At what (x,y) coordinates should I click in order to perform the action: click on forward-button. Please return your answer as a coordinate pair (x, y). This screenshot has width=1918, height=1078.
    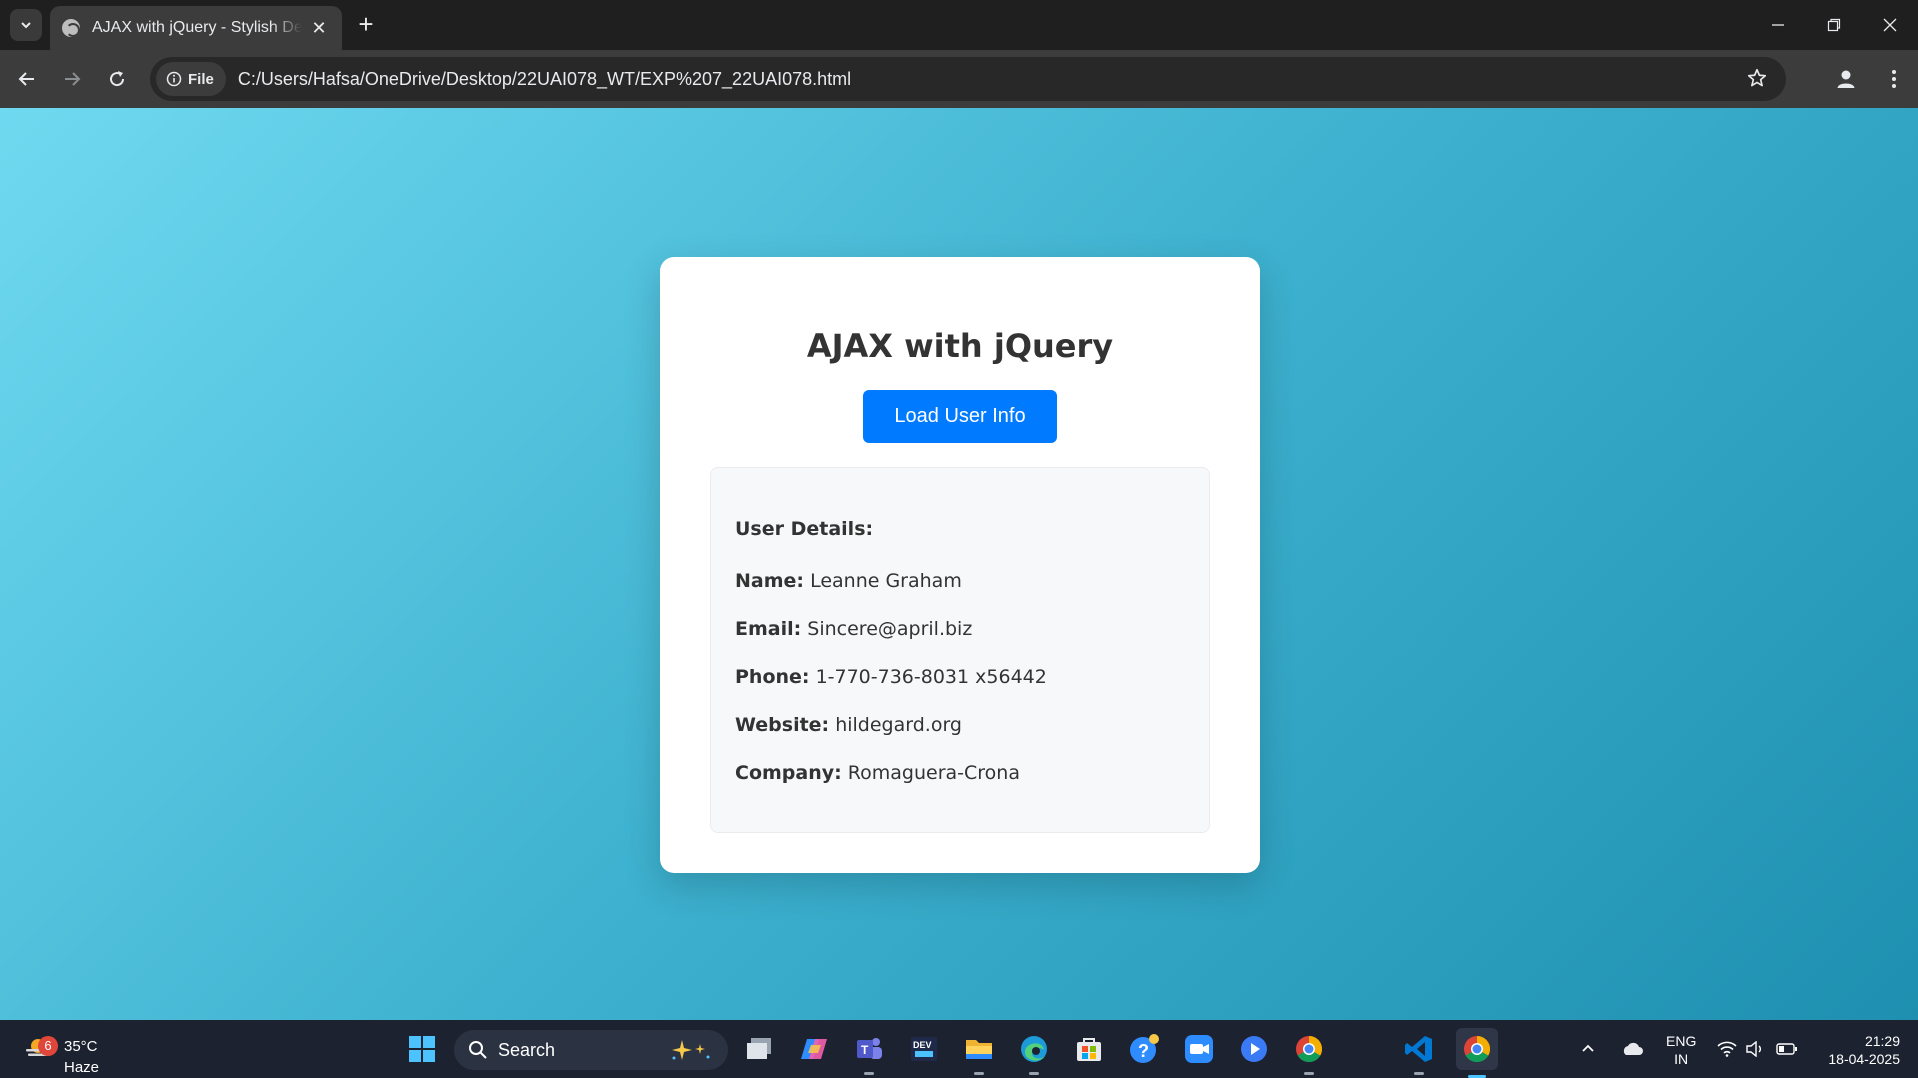
    Looking at the image, I should click on (72, 79).